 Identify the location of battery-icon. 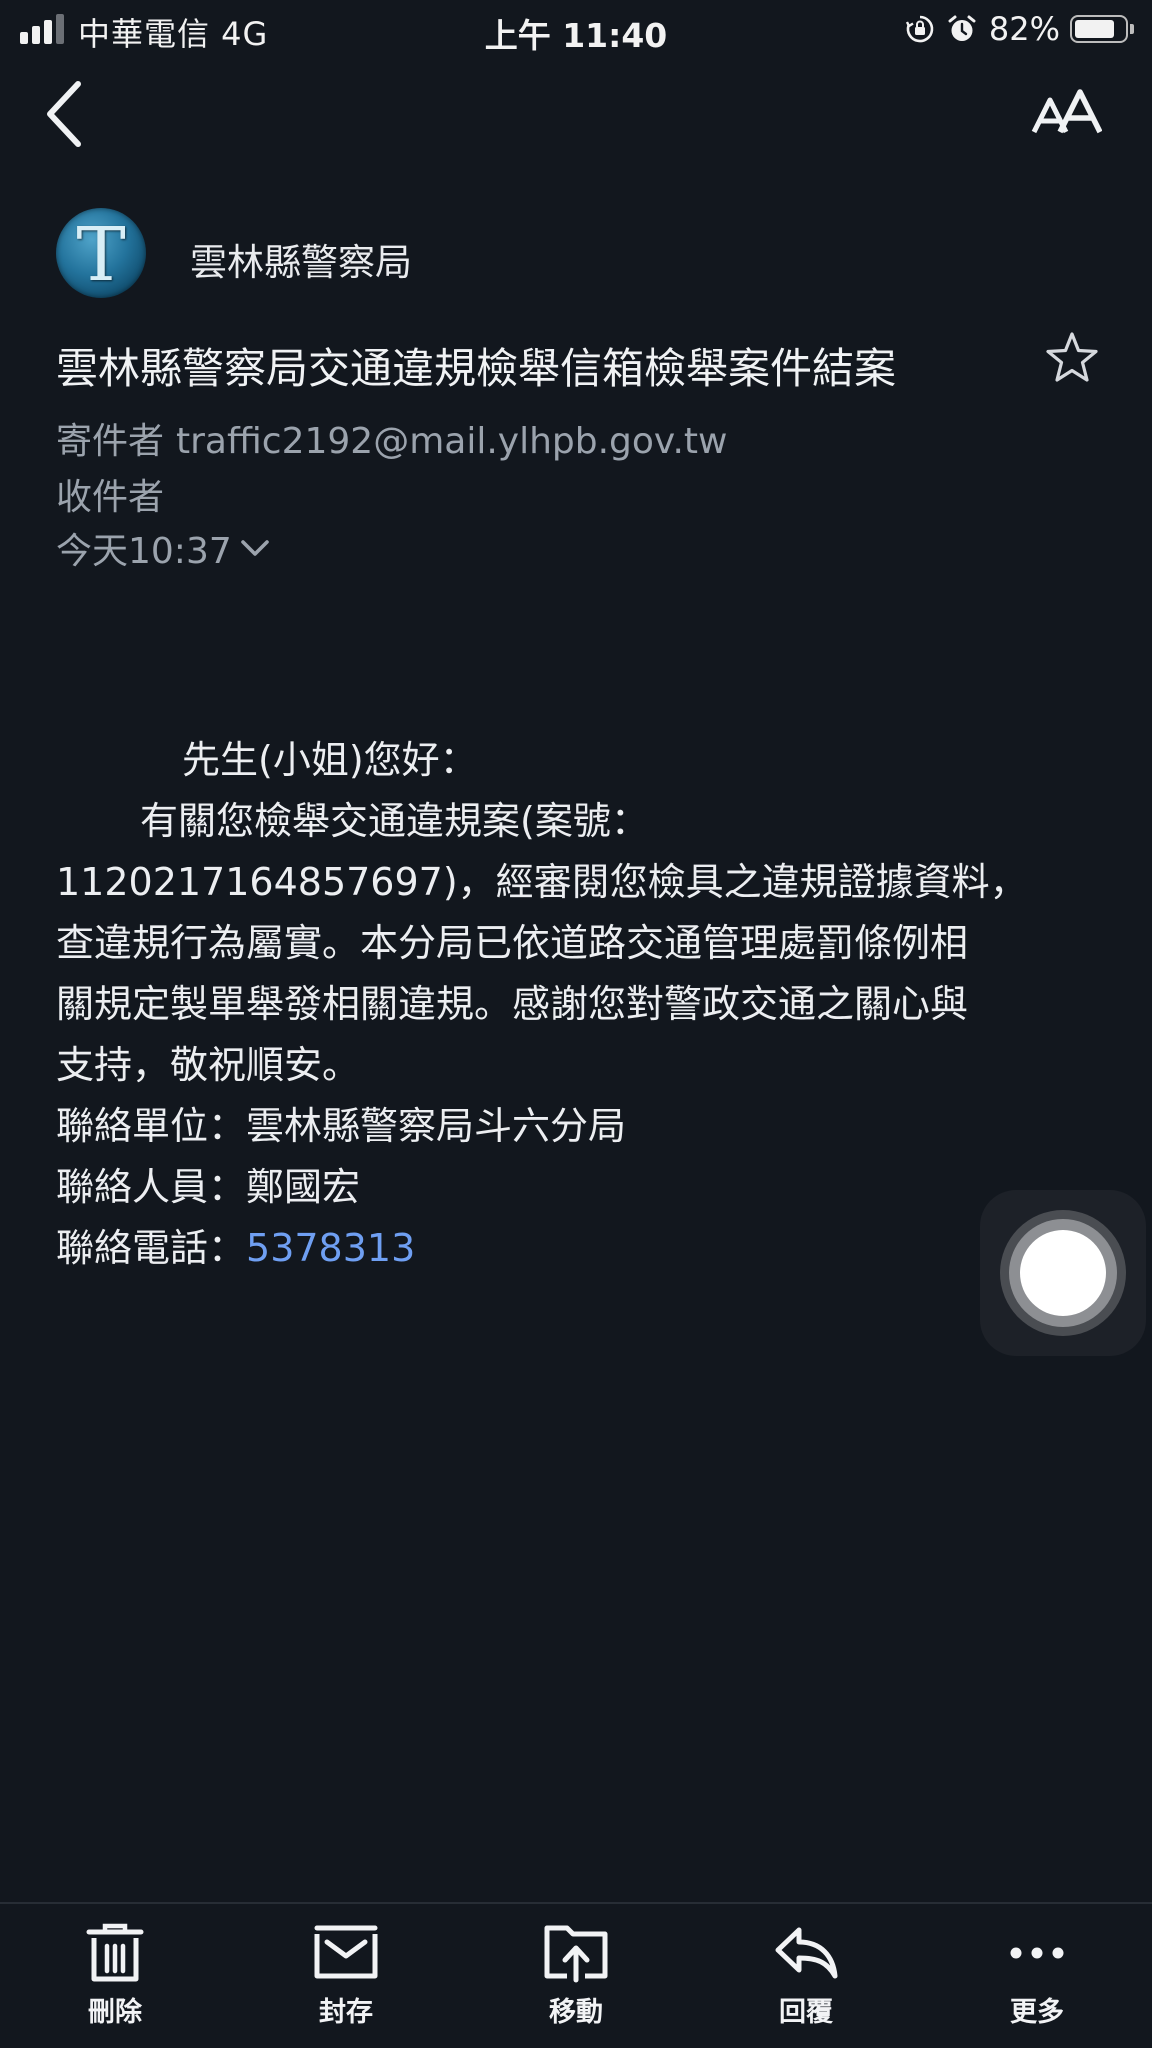
(1099, 29).